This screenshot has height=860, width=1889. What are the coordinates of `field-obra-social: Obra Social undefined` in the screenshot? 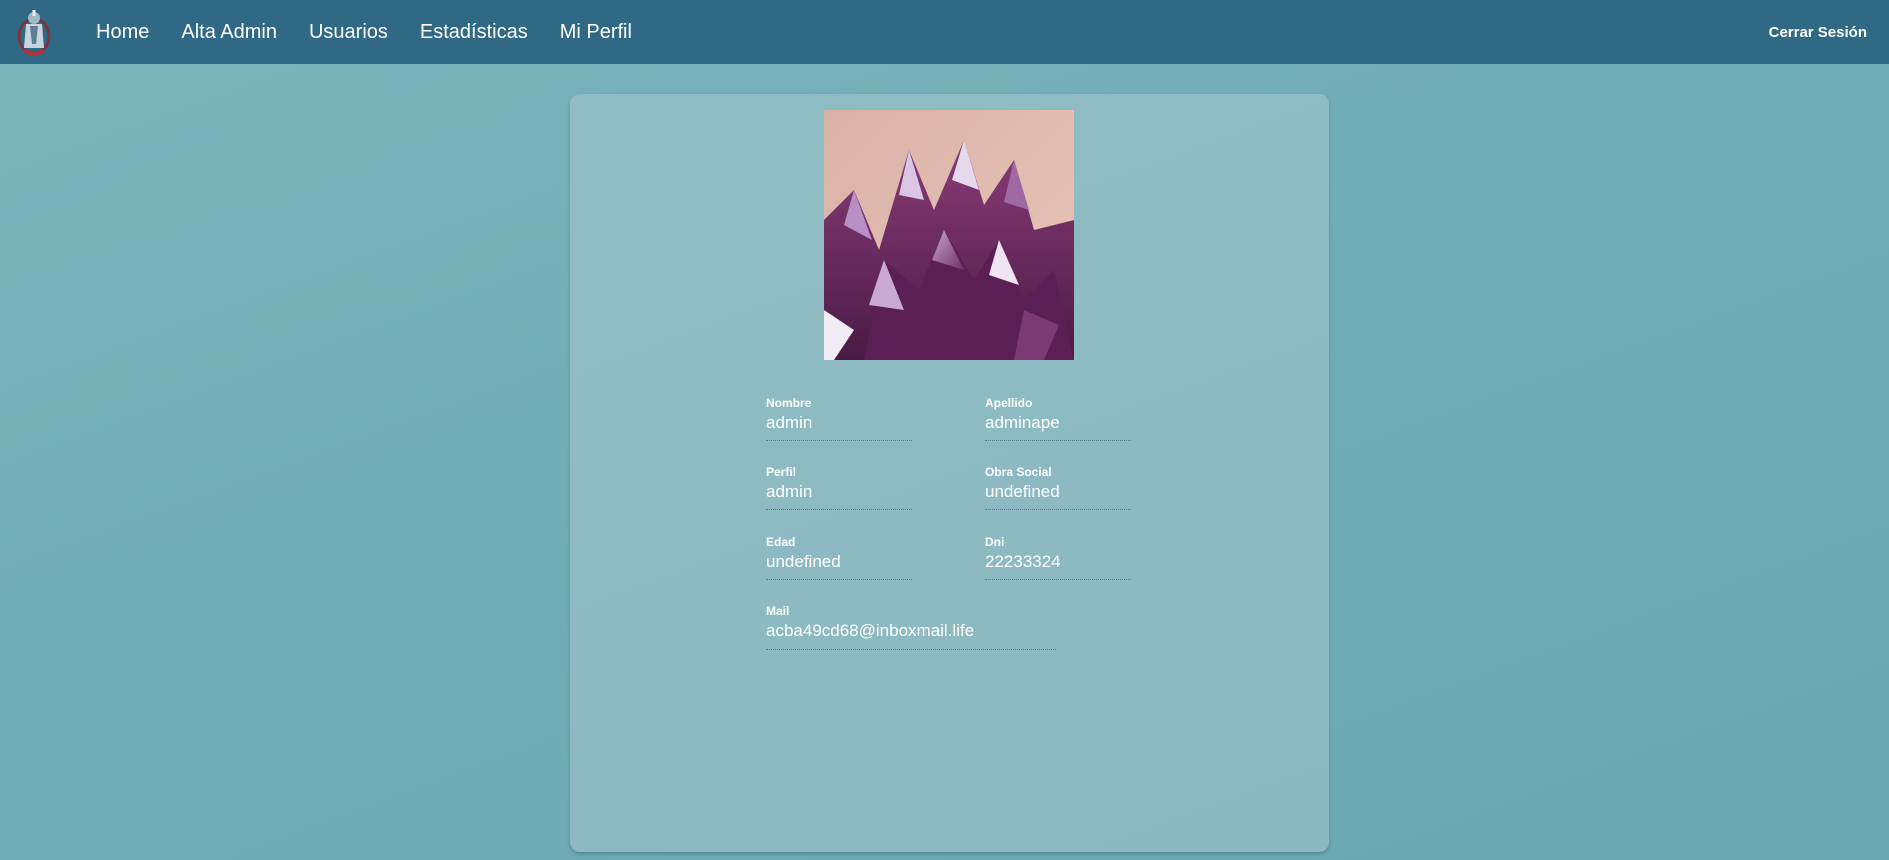 It's located at (1058, 487).